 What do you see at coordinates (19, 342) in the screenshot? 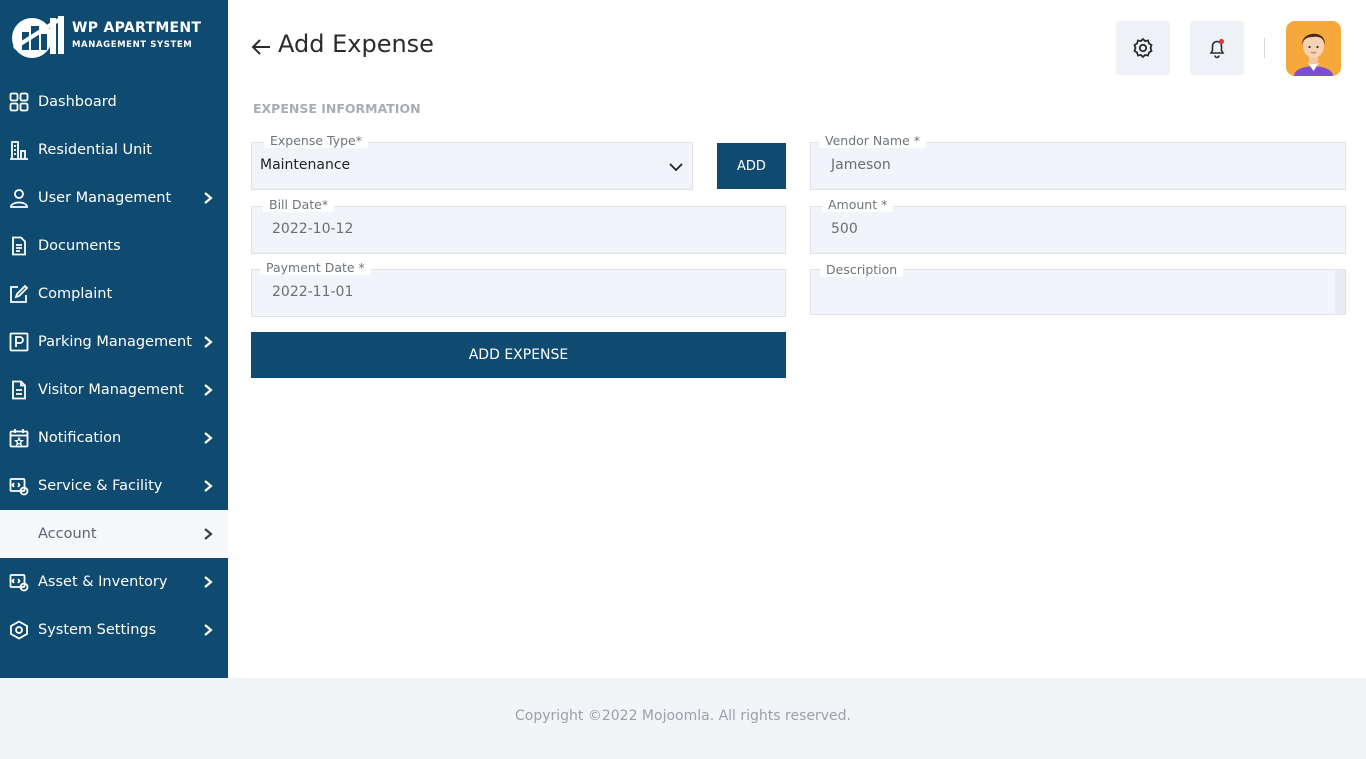
I see `parking-icon` at bounding box center [19, 342].